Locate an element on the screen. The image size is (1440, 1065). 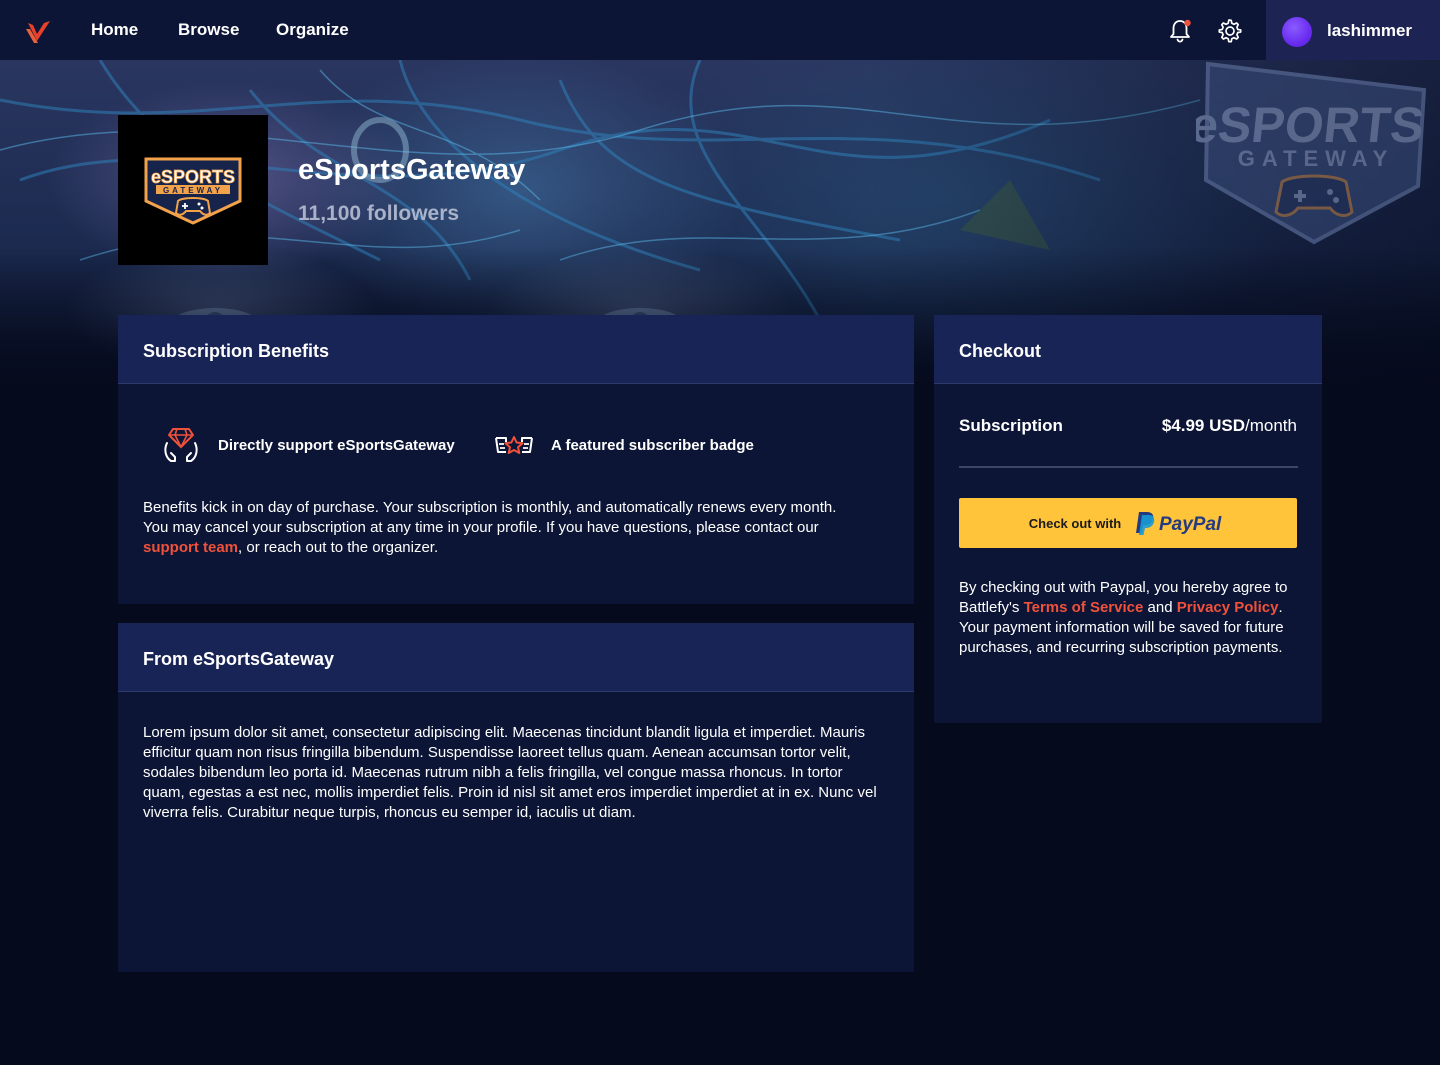
star-badge-icon is located at coordinates (514, 445).